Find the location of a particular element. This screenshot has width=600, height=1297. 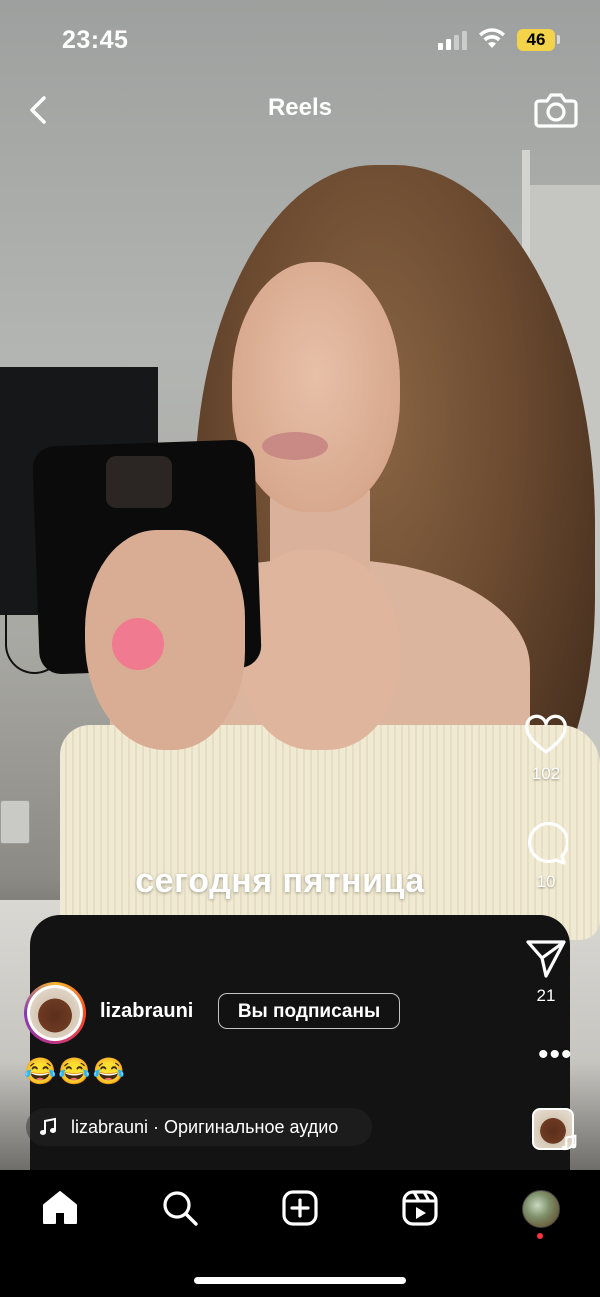

tab-profile-avatar is located at coordinates (541, 1209).